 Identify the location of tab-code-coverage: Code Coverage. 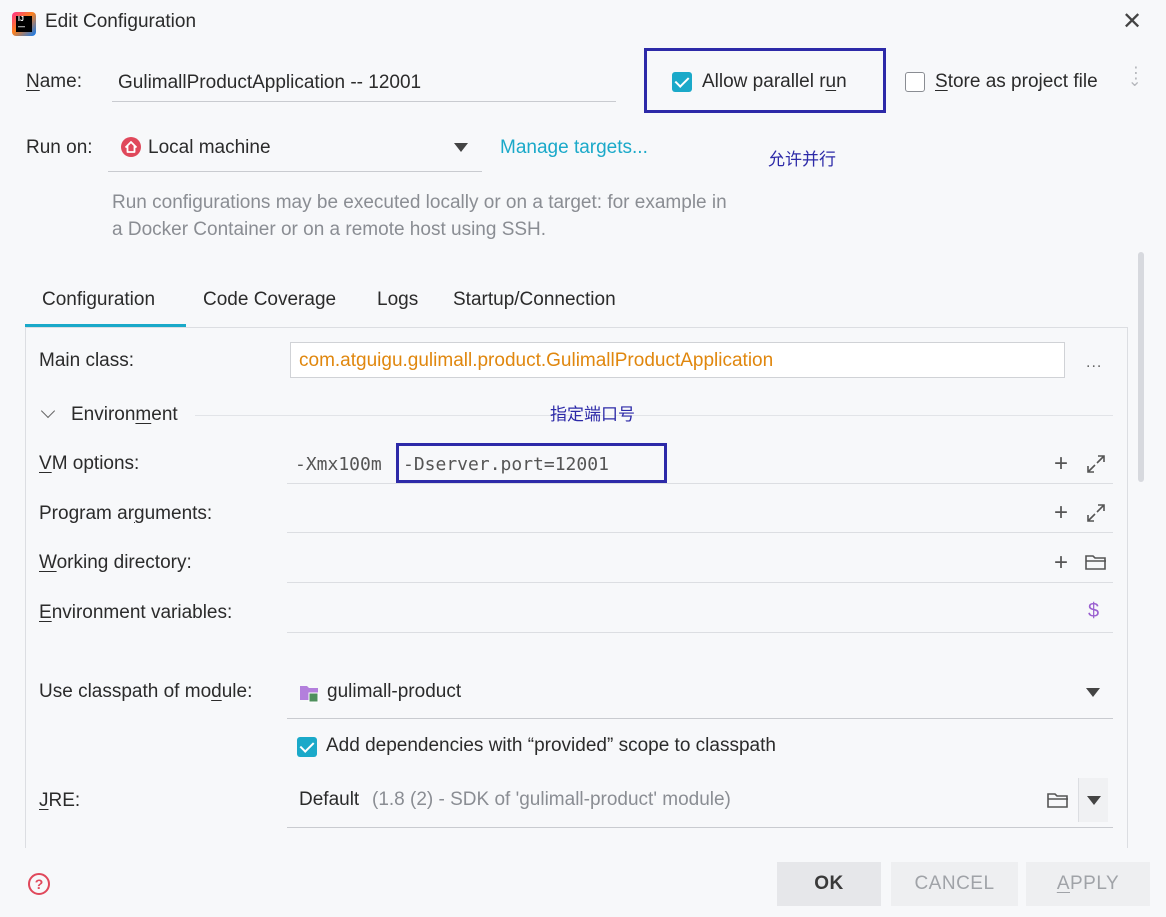
(269, 300).